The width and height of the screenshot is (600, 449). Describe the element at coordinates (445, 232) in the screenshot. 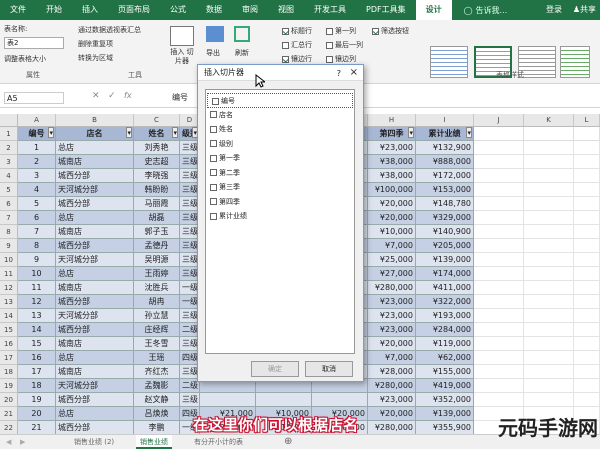

I see `table-cell: ¥140,900` at that location.